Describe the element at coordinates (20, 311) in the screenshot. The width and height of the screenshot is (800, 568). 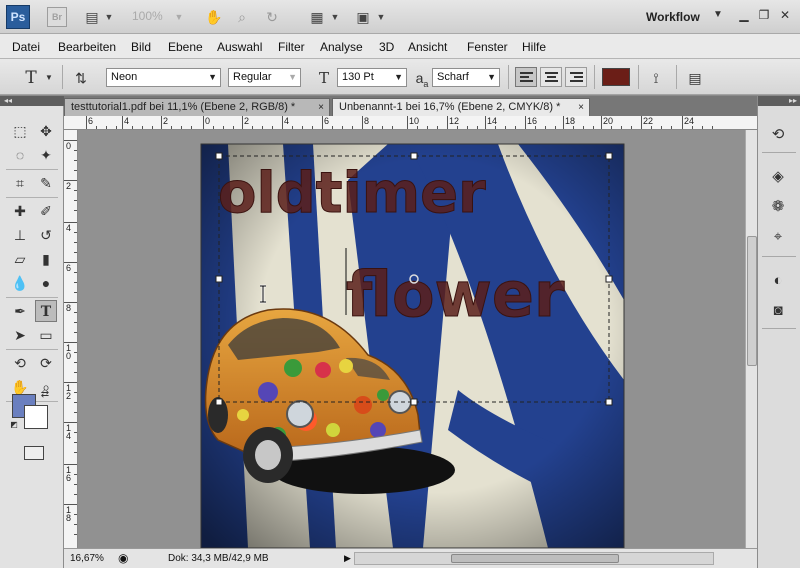
I see `pen-tool-icon: ✒` at that location.